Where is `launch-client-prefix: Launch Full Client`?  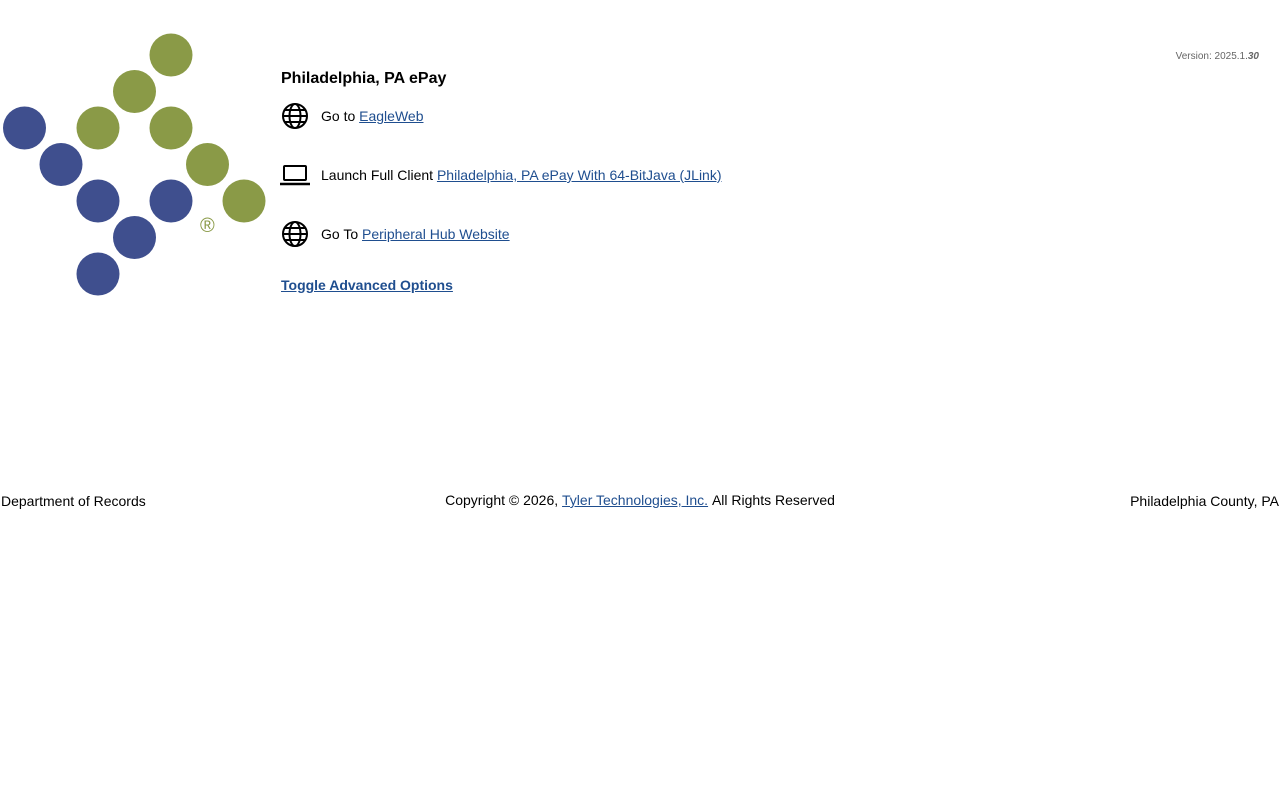 launch-client-prefix: Launch Full Client is located at coordinates (377, 175).